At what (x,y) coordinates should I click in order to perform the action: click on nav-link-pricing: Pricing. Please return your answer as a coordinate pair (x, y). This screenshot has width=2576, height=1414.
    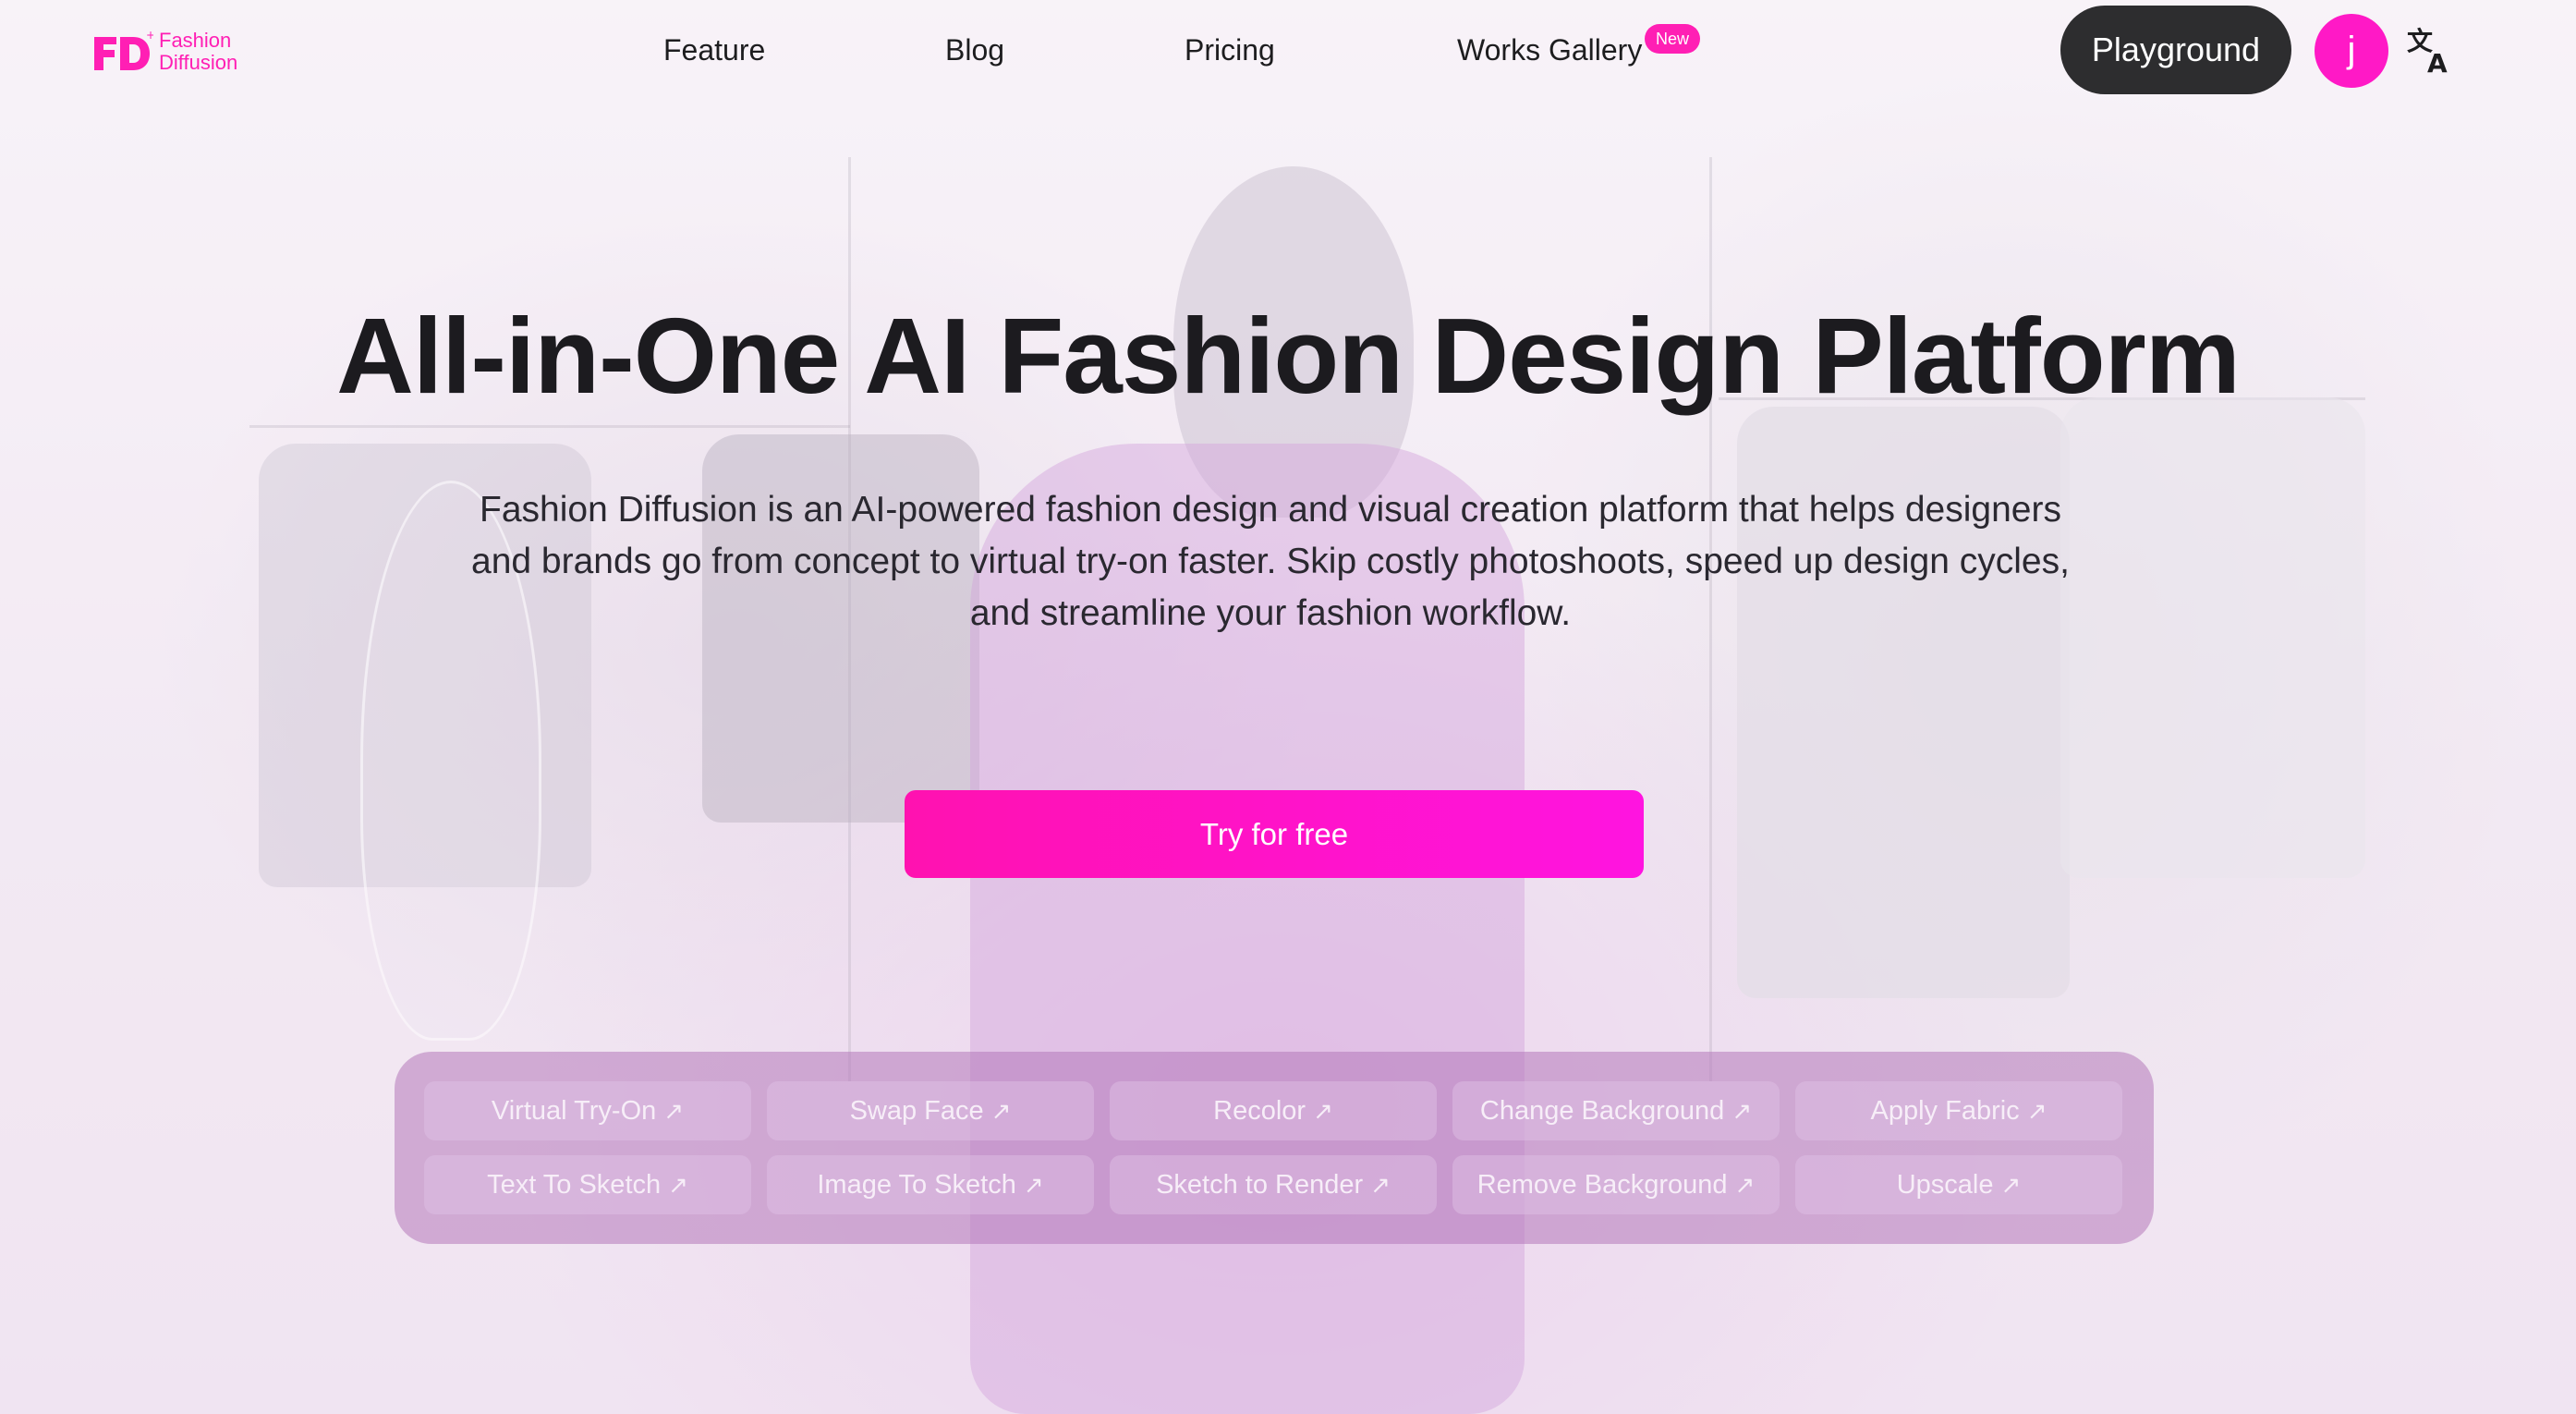
    Looking at the image, I should click on (1230, 50).